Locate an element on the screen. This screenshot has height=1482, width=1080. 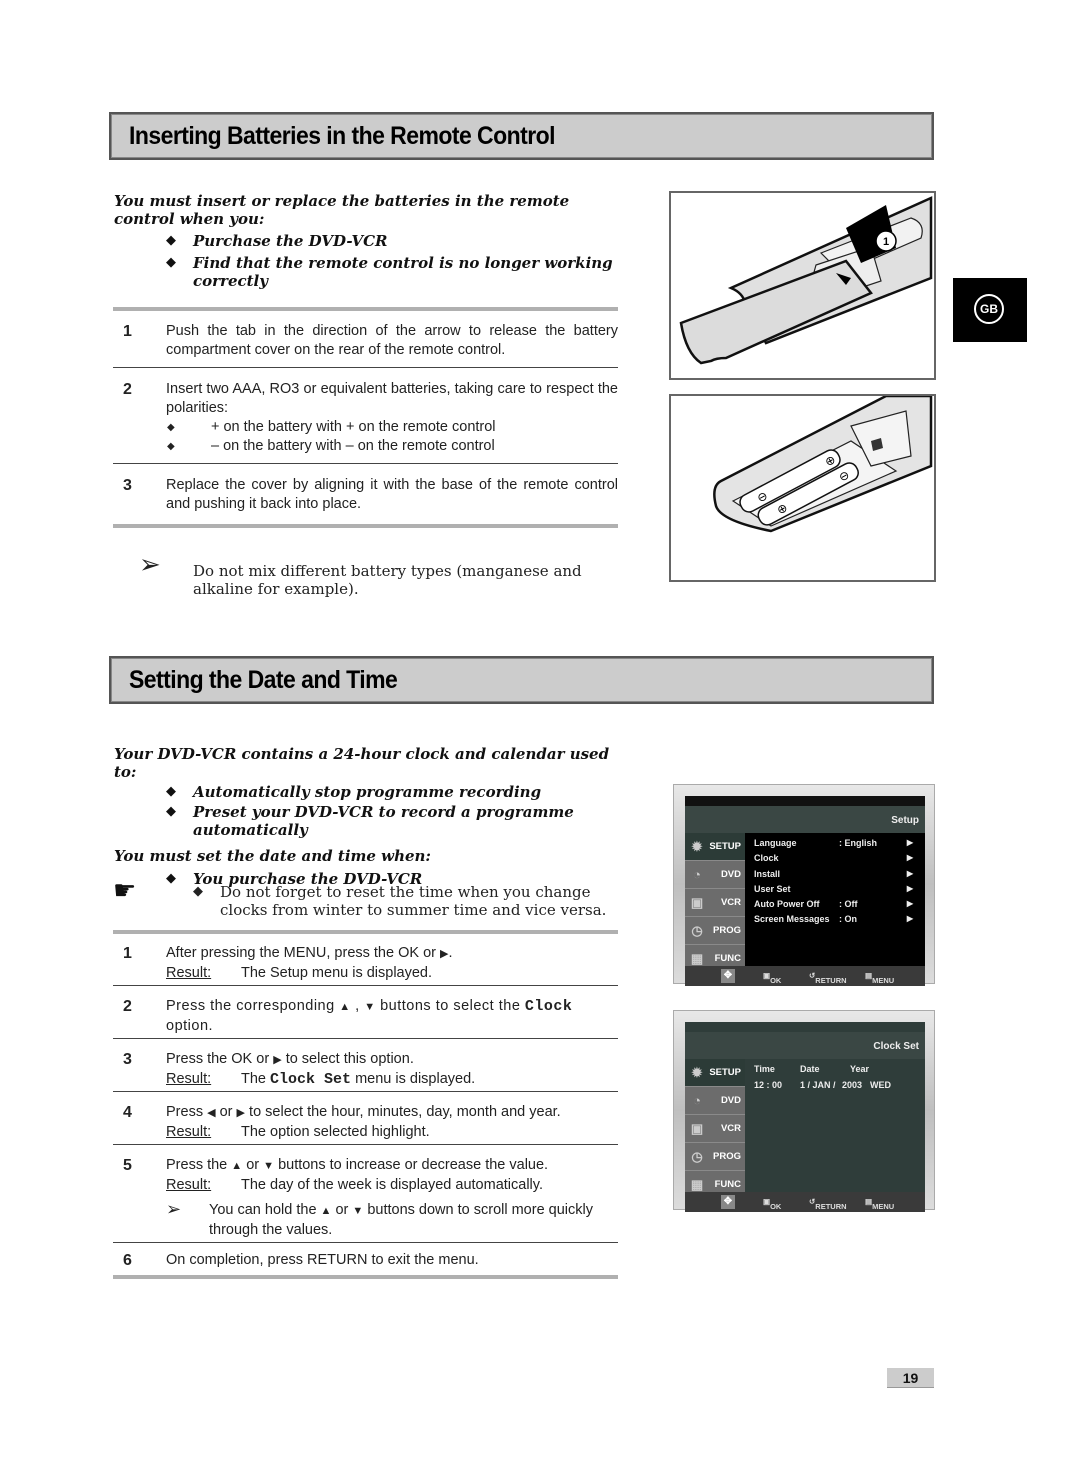
menu-title: Setup is located at coordinates (905, 820).